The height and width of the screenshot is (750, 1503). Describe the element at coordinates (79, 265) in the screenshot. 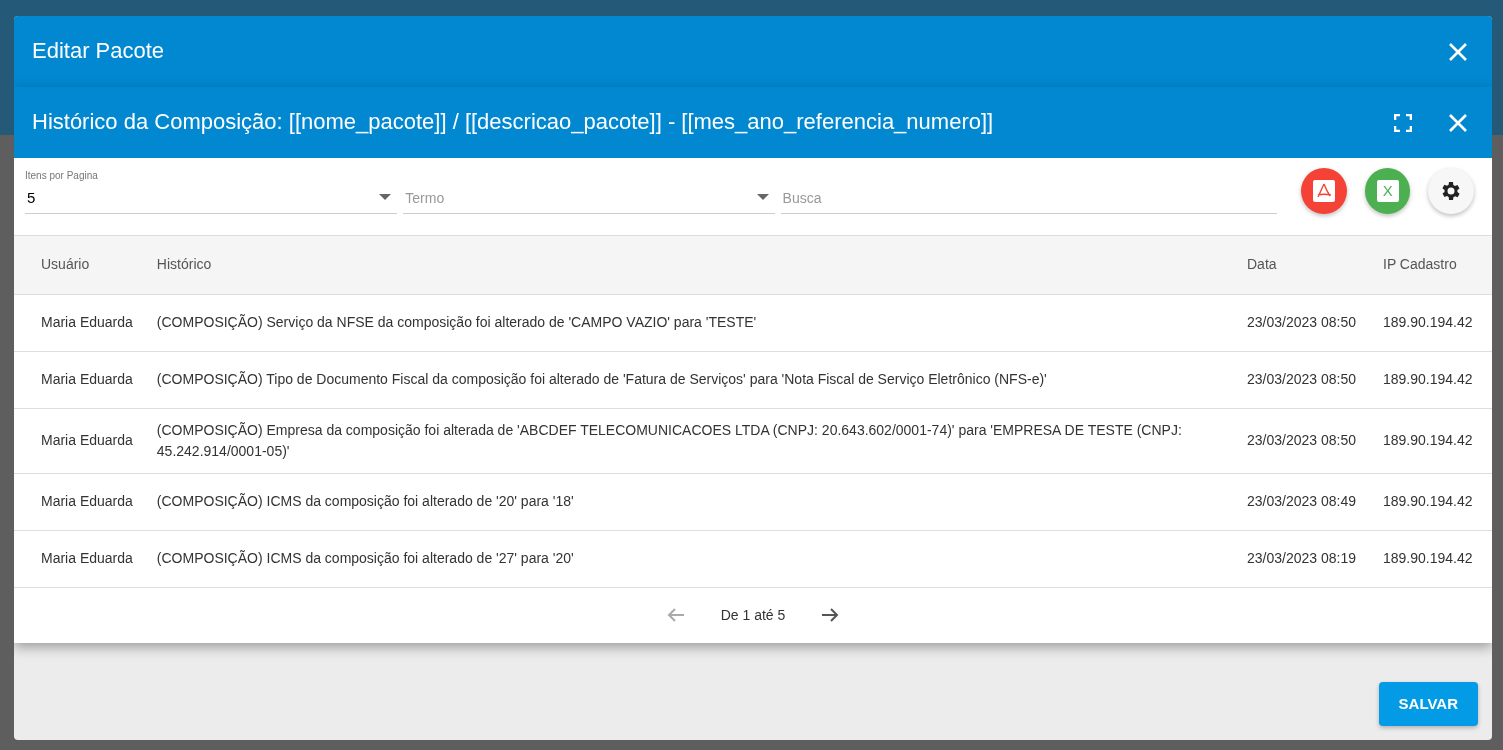

I see `column-header: Usuário` at that location.